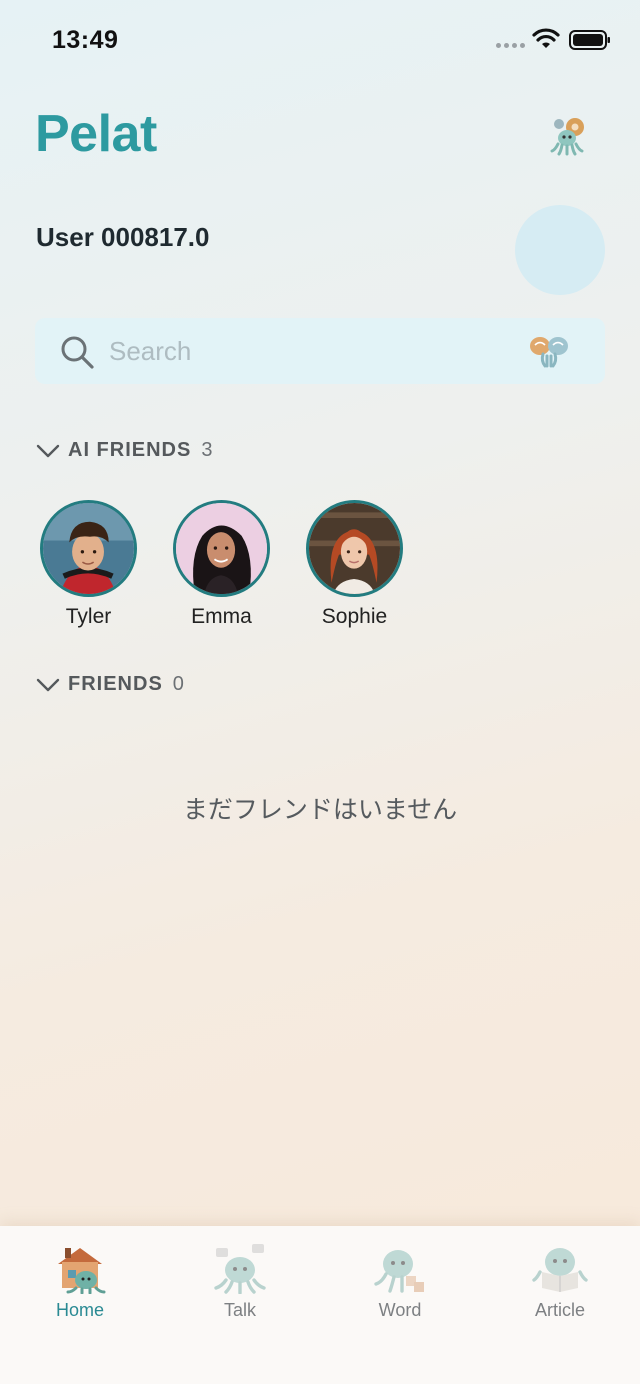 The width and height of the screenshot is (640, 1384). I want to click on tab-label: Home, so click(79, 1310).